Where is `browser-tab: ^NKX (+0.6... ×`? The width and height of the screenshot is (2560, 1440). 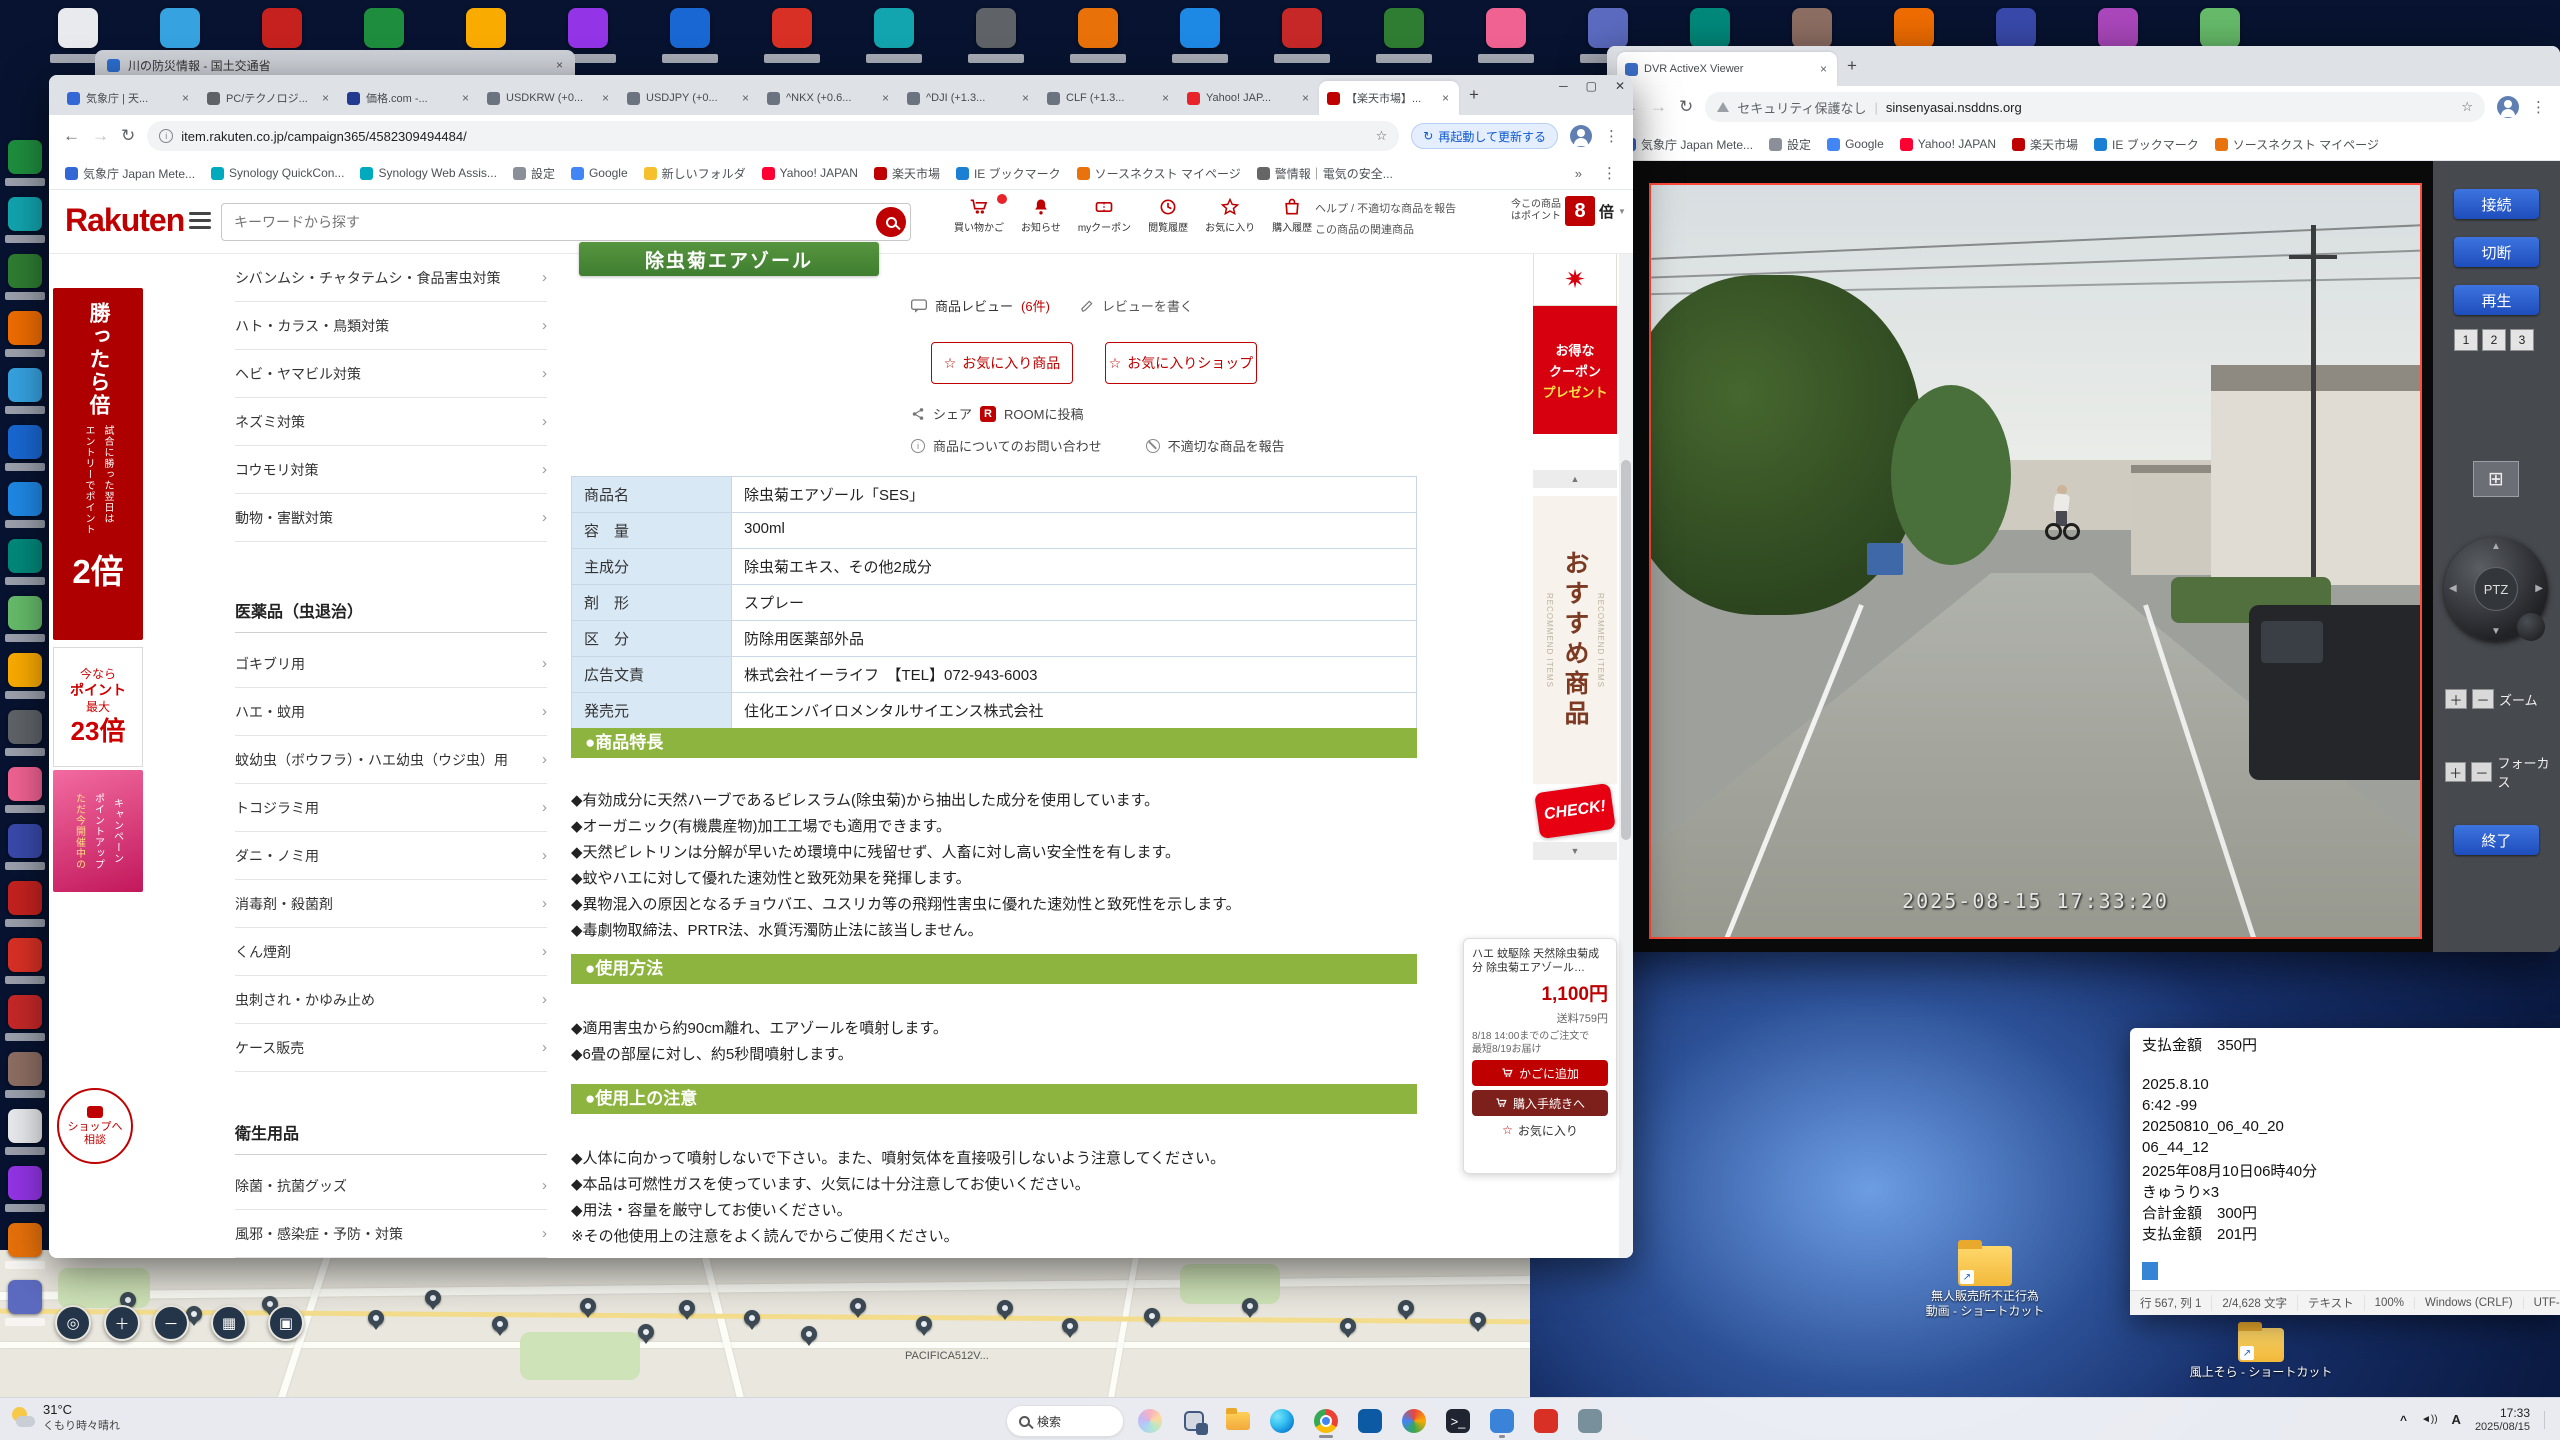 browser-tab: ^NKX (+0.6... × is located at coordinates (829, 98).